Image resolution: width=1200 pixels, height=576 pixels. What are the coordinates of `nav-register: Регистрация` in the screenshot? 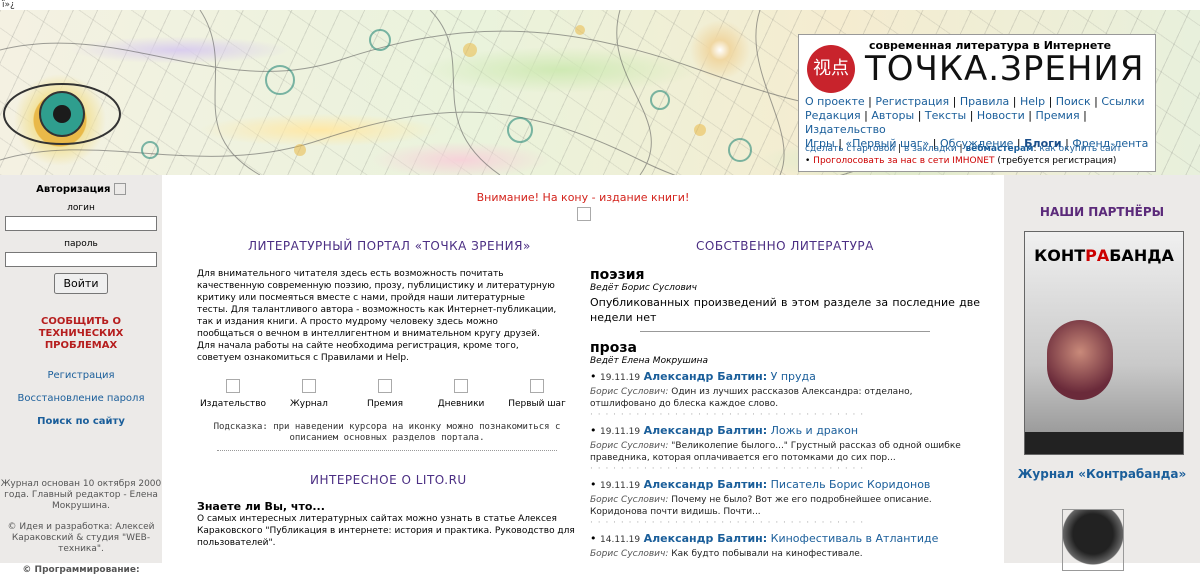 It's located at (912, 101).